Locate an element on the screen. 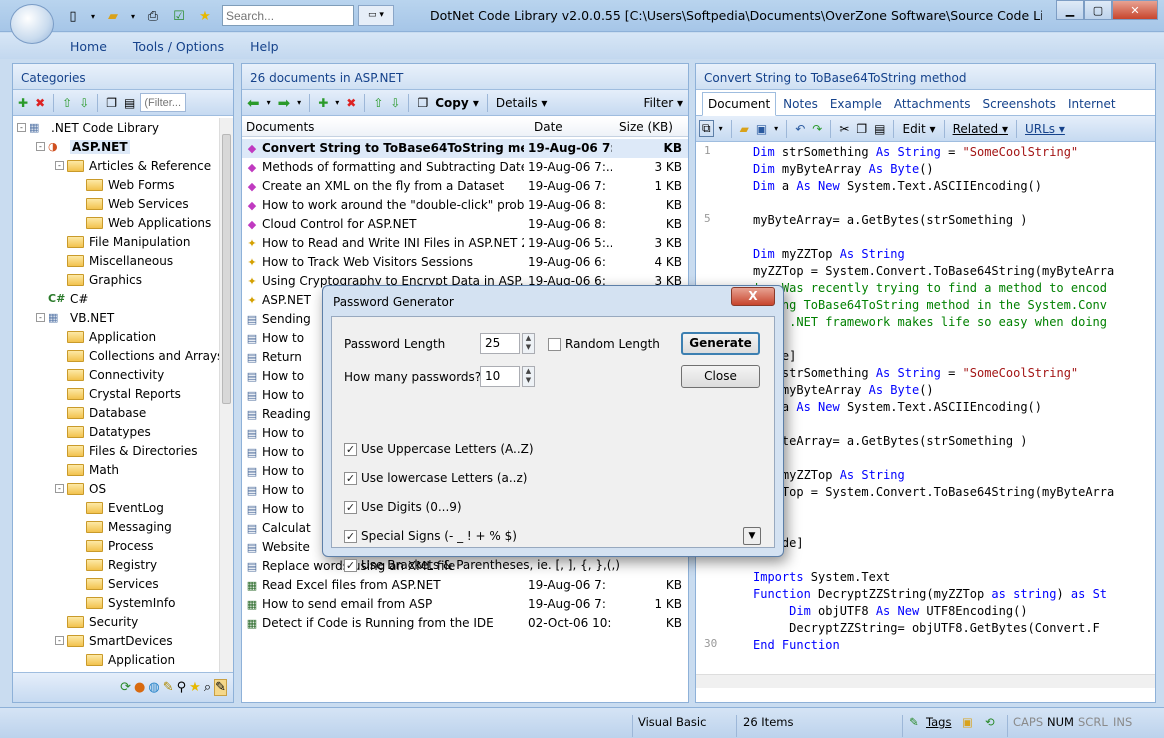 This screenshot has height=738, width=1164. sync-icon: ⟲ is located at coordinates (990, 722).